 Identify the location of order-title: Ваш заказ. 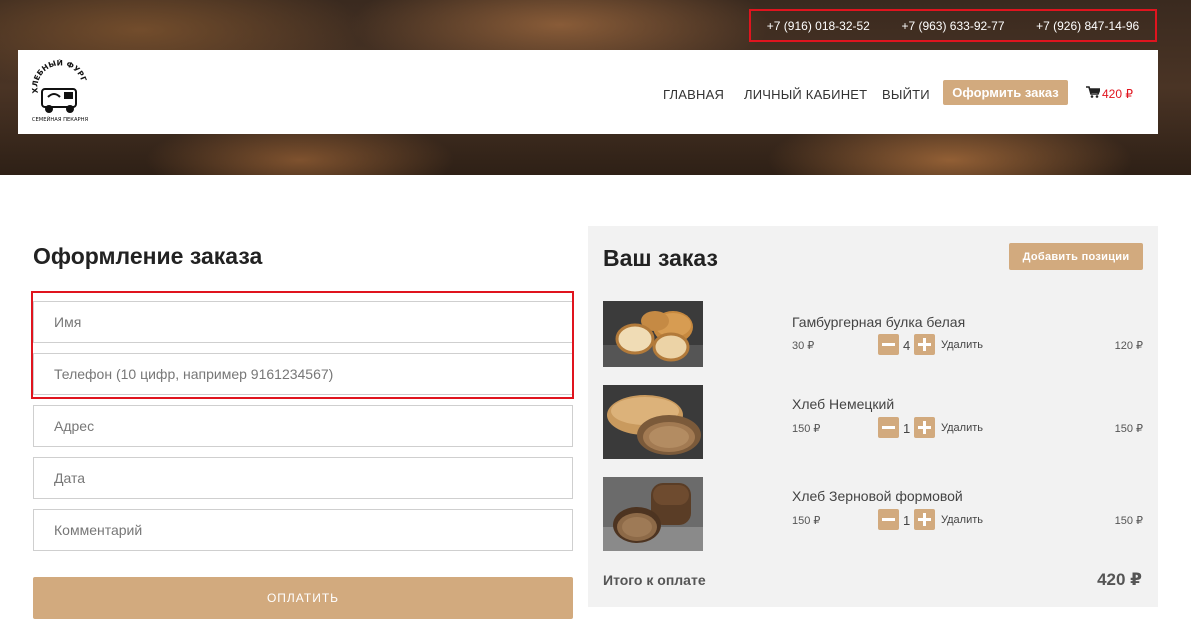
(660, 258).